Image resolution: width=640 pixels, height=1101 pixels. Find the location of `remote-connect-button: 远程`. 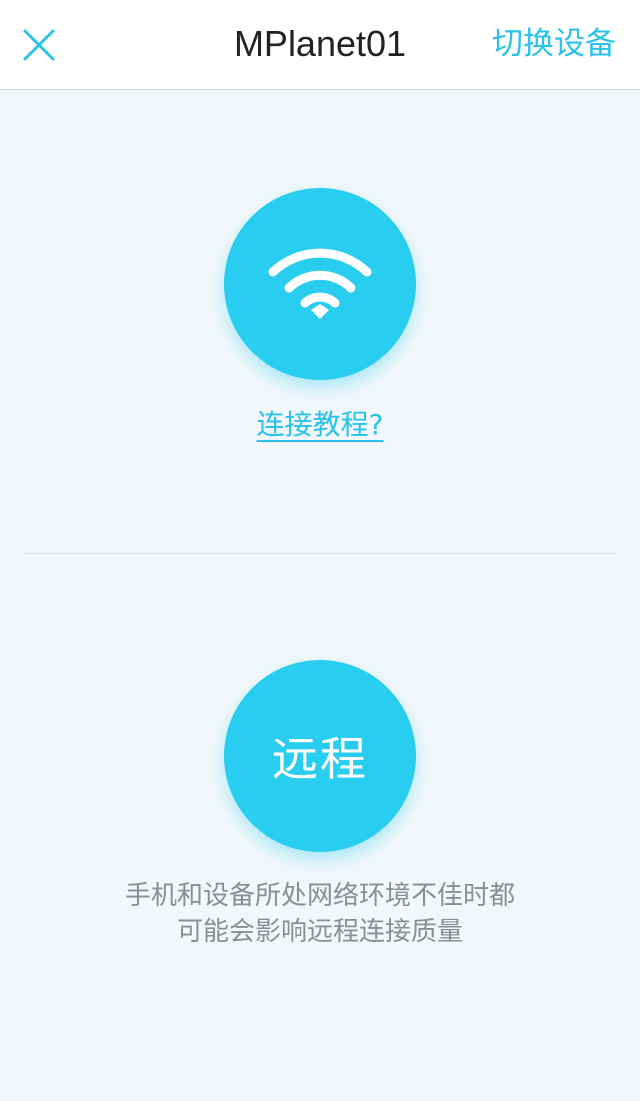

remote-connect-button: 远程 is located at coordinates (320, 756).